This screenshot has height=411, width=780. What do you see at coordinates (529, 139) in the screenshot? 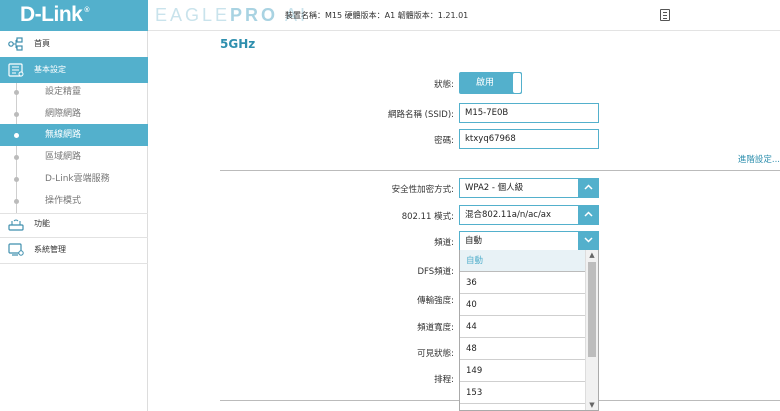
I see `password-input` at bounding box center [529, 139].